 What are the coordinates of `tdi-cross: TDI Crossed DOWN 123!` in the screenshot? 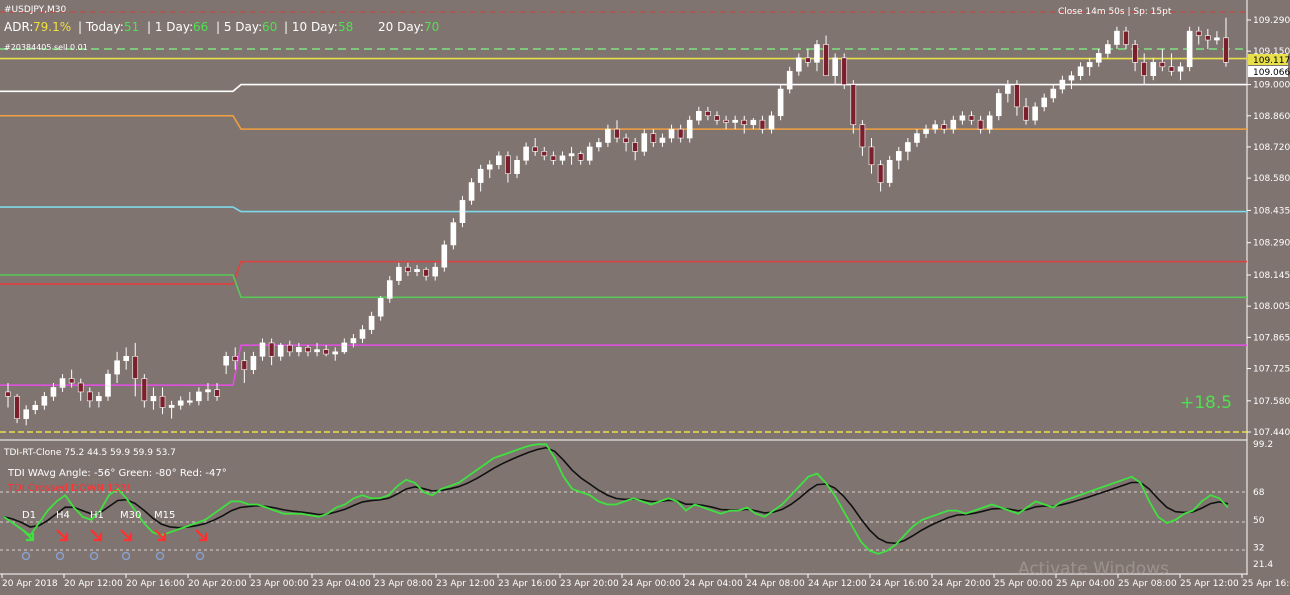 It's located at (68, 488).